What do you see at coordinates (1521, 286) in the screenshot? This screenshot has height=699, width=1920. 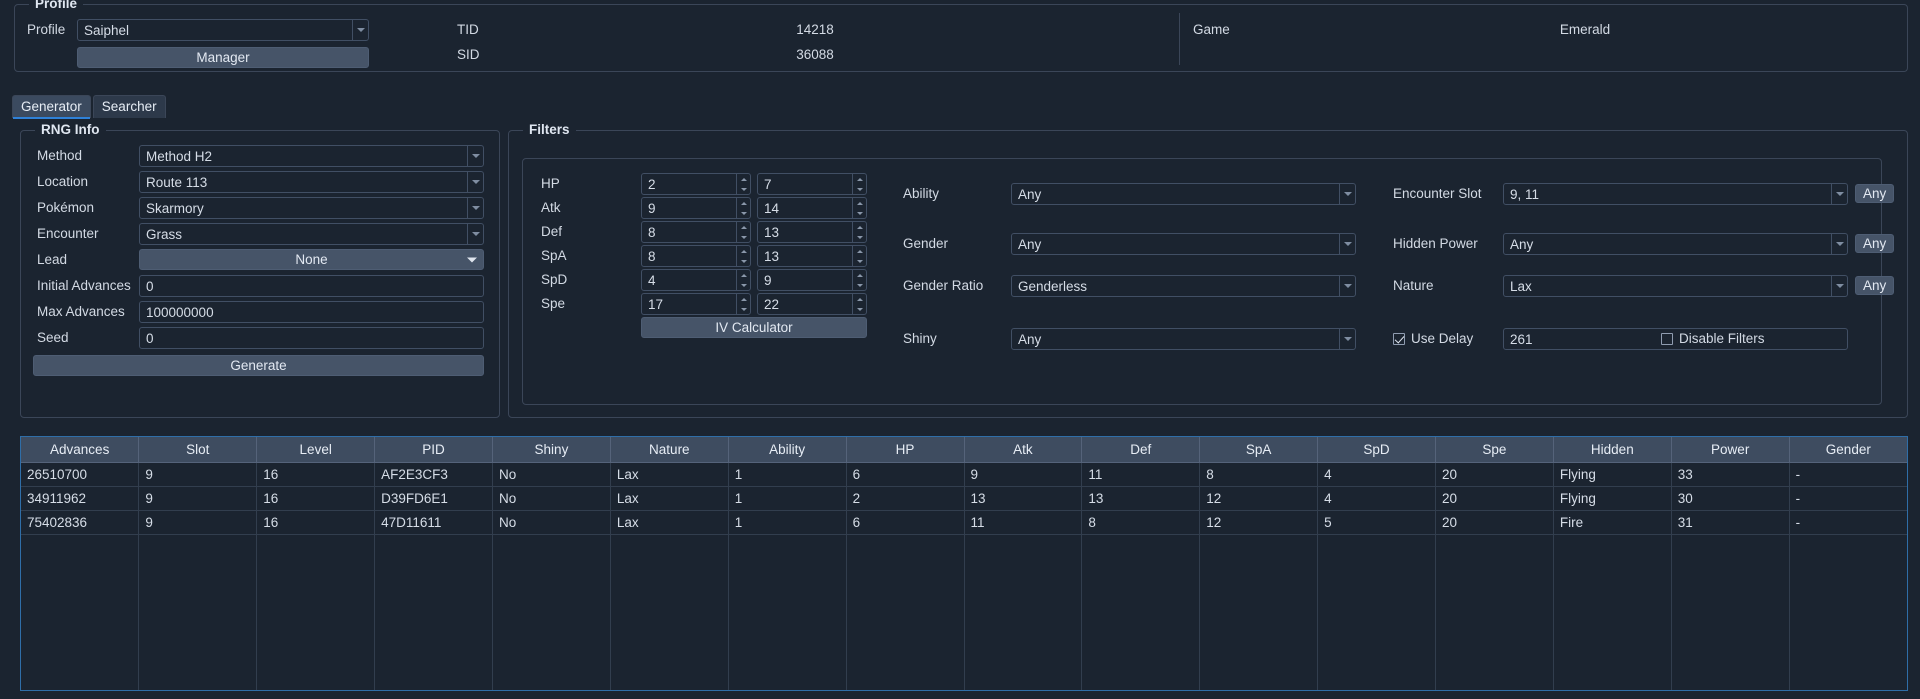 I see `nature-filter-value: Lax` at bounding box center [1521, 286].